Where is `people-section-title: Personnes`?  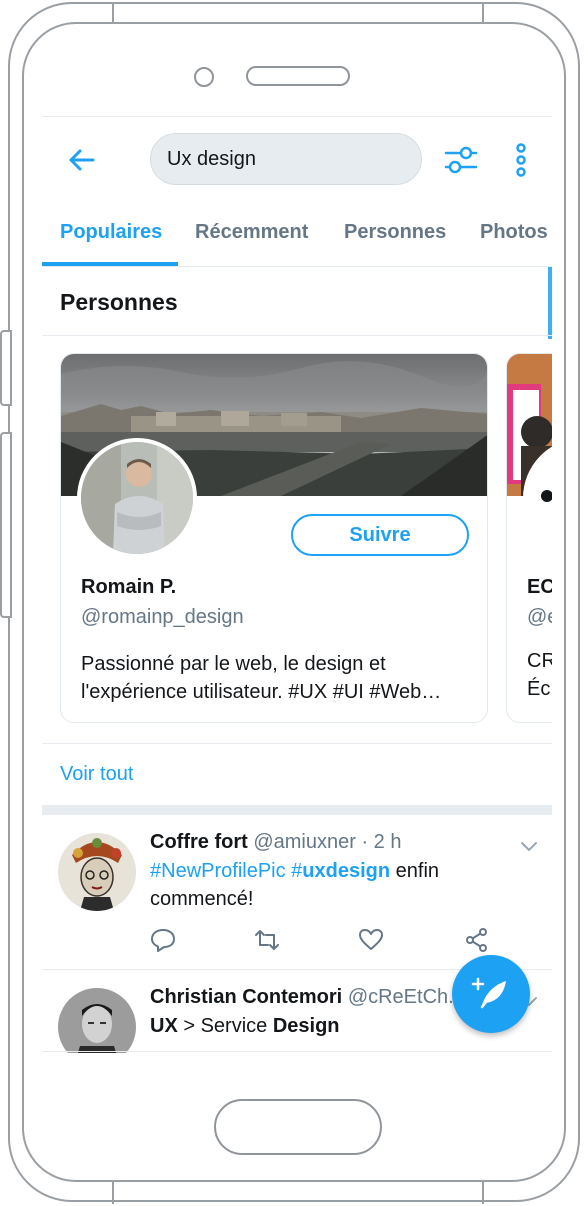
people-section-title: Personnes is located at coordinates (119, 302).